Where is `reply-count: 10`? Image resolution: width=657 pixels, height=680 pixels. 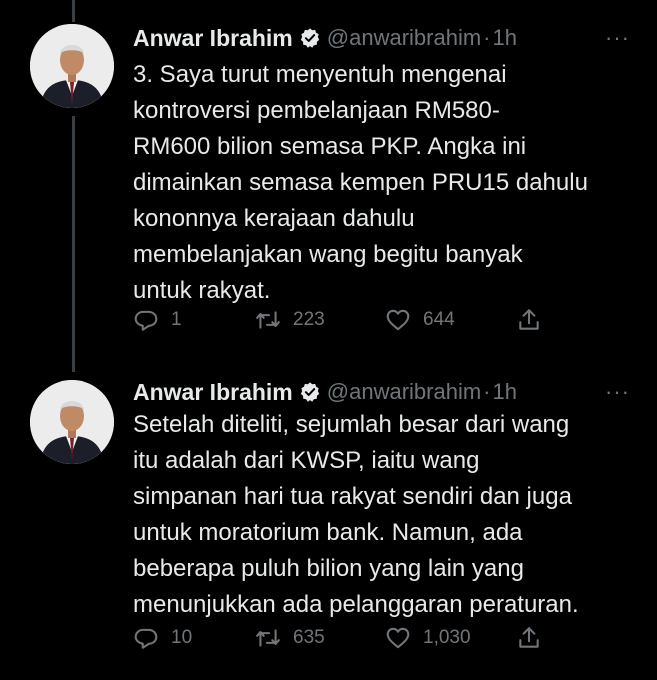 reply-count: 10 is located at coordinates (182, 637).